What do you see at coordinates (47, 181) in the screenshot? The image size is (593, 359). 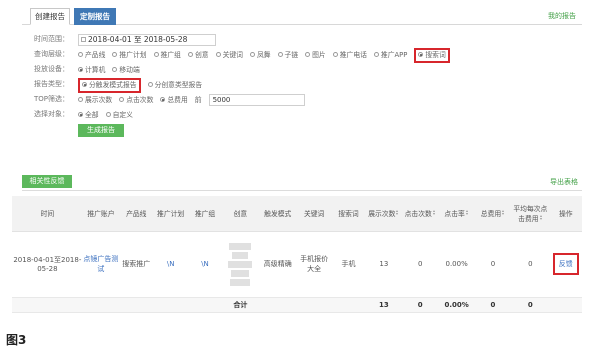 I see `relevance-feedback-button: 相关性反馈` at bounding box center [47, 181].